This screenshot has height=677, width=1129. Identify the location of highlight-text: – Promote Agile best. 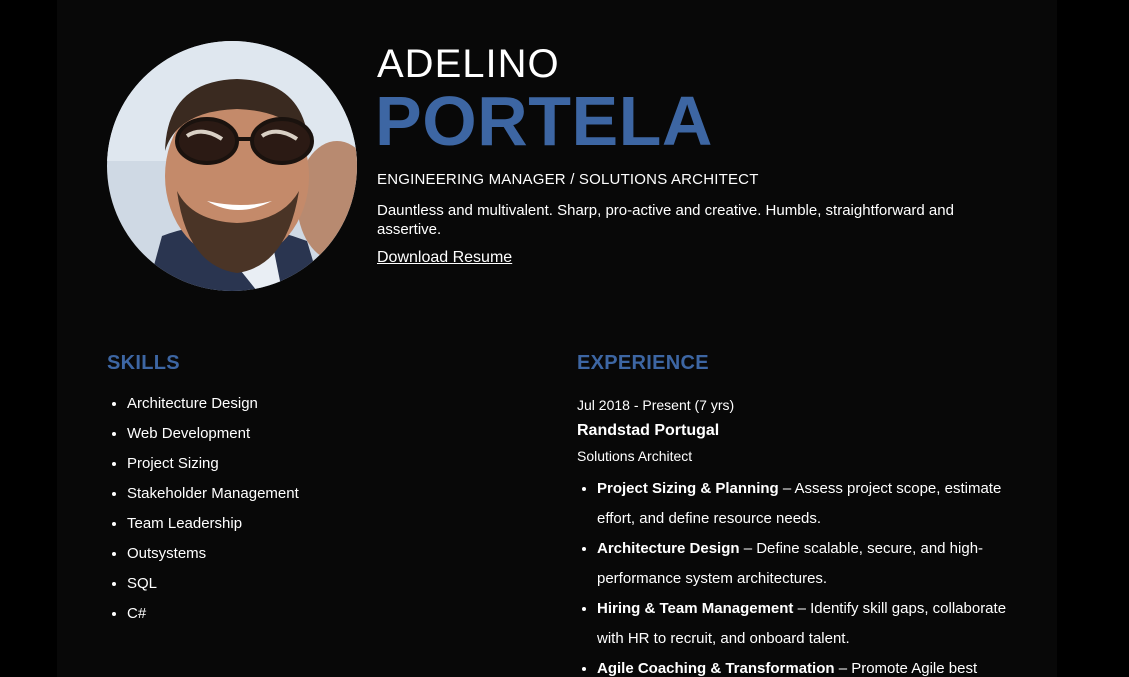
(906, 668).